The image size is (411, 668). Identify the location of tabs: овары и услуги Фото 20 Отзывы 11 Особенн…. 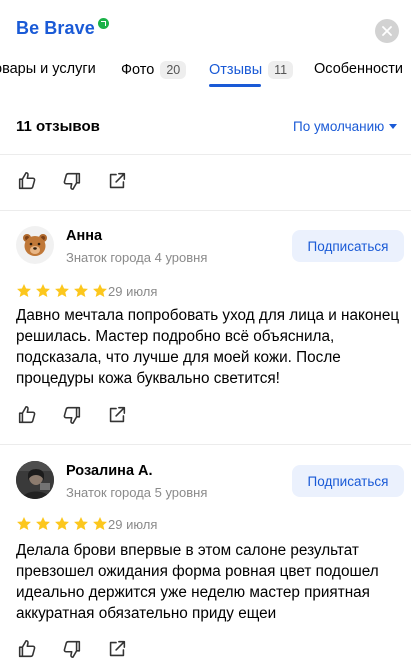
(205, 72).